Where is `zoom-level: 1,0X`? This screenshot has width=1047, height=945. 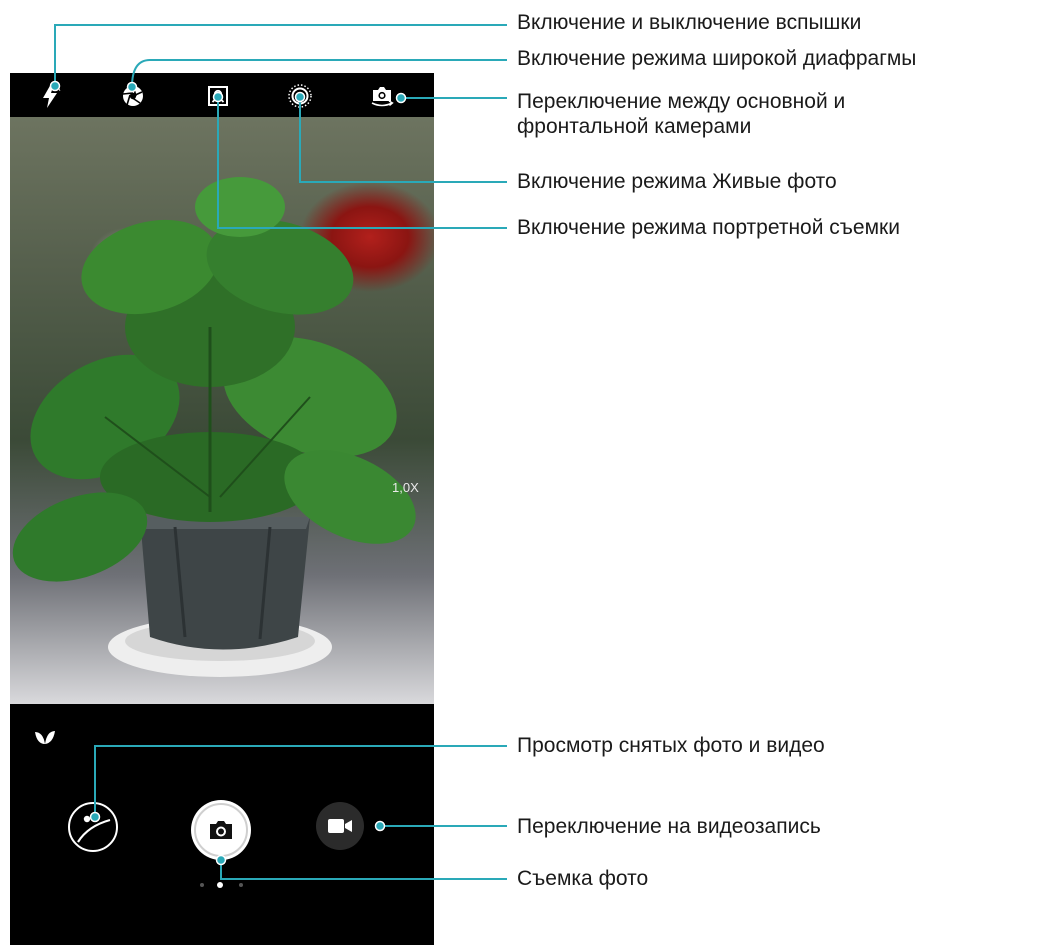
zoom-level: 1,0X is located at coordinates (405, 487).